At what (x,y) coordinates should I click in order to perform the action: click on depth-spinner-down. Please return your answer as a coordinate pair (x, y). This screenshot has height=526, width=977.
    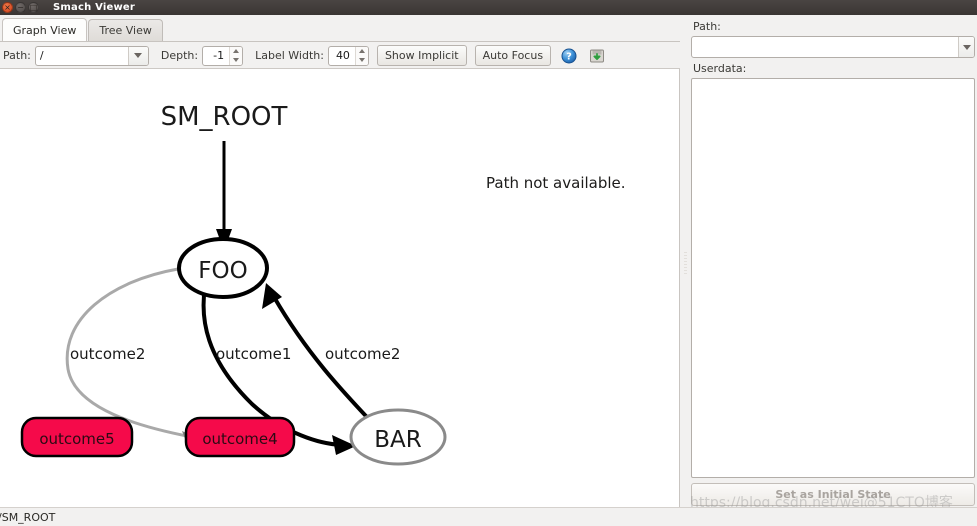
    Looking at the image, I should click on (236, 60).